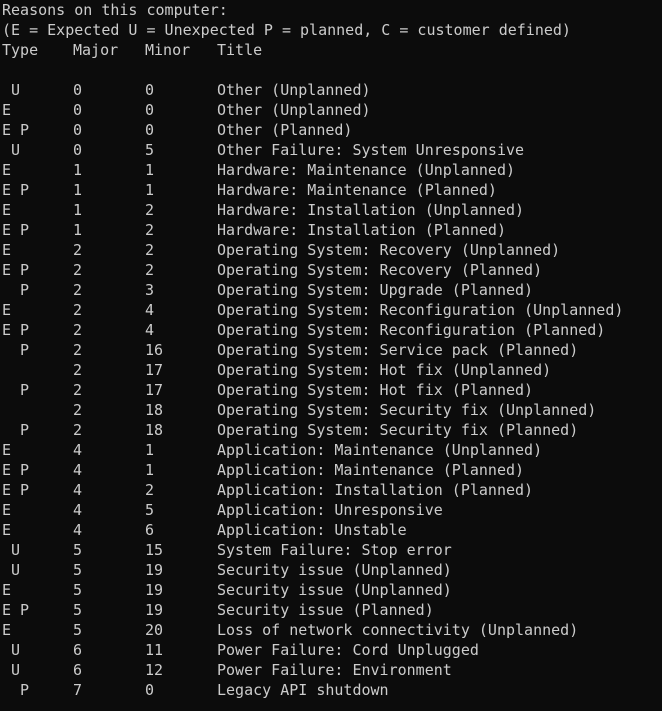 The image size is (662, 711). What do you see at coordinates (312, 530) in the screenshot?
I see `reason-title: Application: Unstable` at bounding box center [312, 530].